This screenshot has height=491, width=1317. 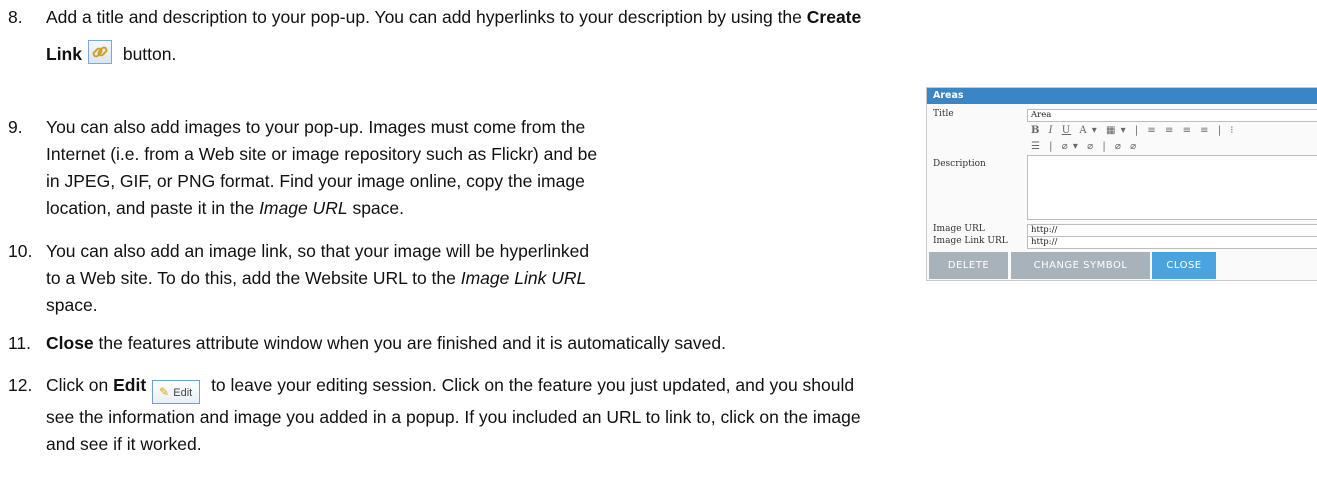 I want to click on underline-icon: U, so click(x=1066, y=130).